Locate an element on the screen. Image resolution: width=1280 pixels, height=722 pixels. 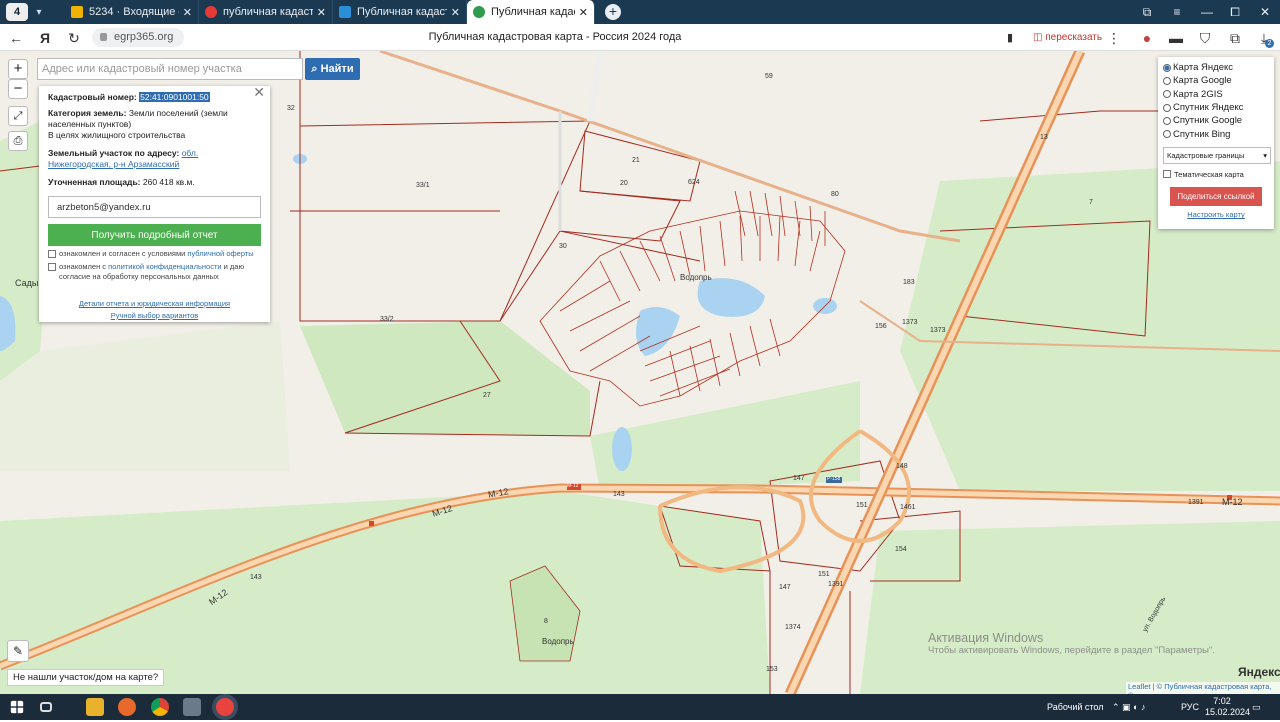
chevron-down-icon: ▾ is located at coordinates (39, 12).